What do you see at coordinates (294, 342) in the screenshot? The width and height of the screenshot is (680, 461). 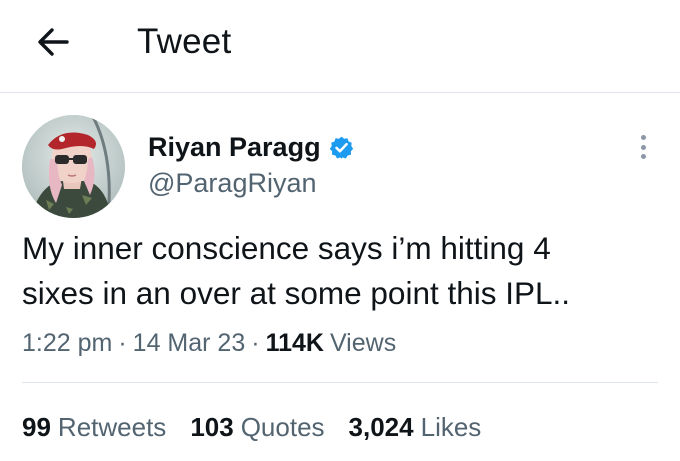 I see `views-count: 114K` at bounding box center [294, 342].